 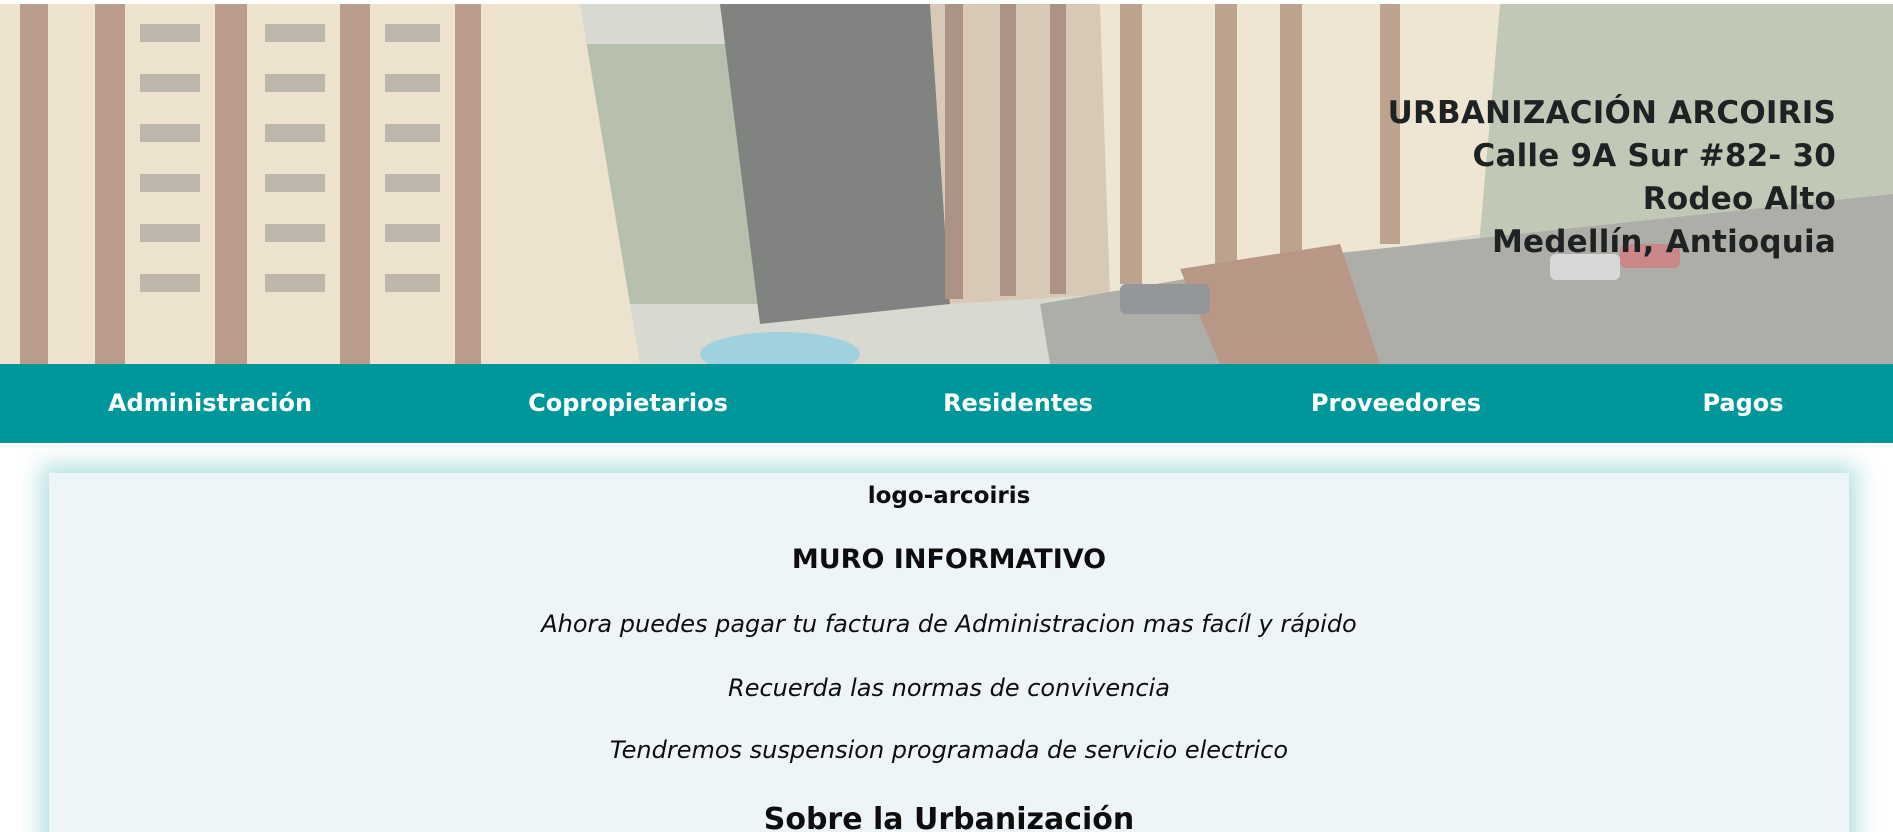 I want to click on community-name: URBANIZACIÓN ARCOIRIS, so click(x=1611, y=113).